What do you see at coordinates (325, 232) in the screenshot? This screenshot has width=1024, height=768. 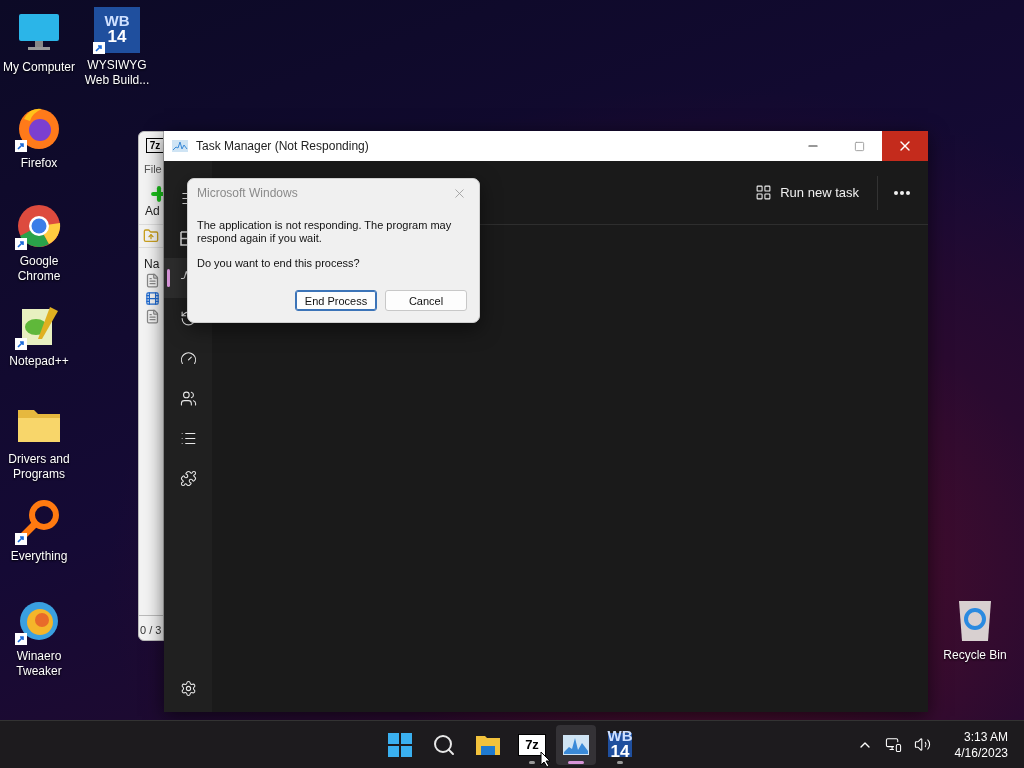 I see `dialog-message: The application is not responding. The program may respond again if you wait.` at bounding box center [325, 232].